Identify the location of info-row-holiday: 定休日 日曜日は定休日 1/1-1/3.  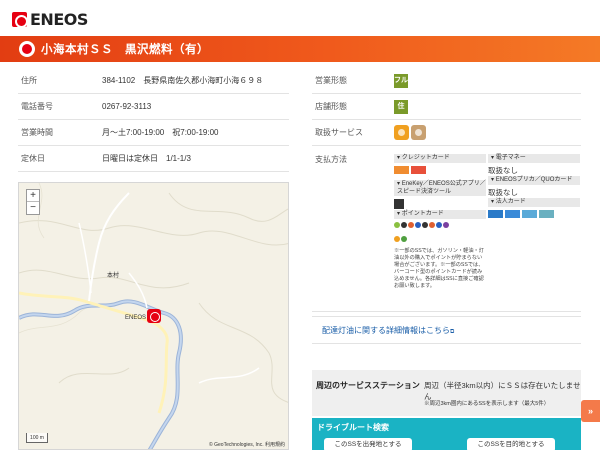
(153, 159).